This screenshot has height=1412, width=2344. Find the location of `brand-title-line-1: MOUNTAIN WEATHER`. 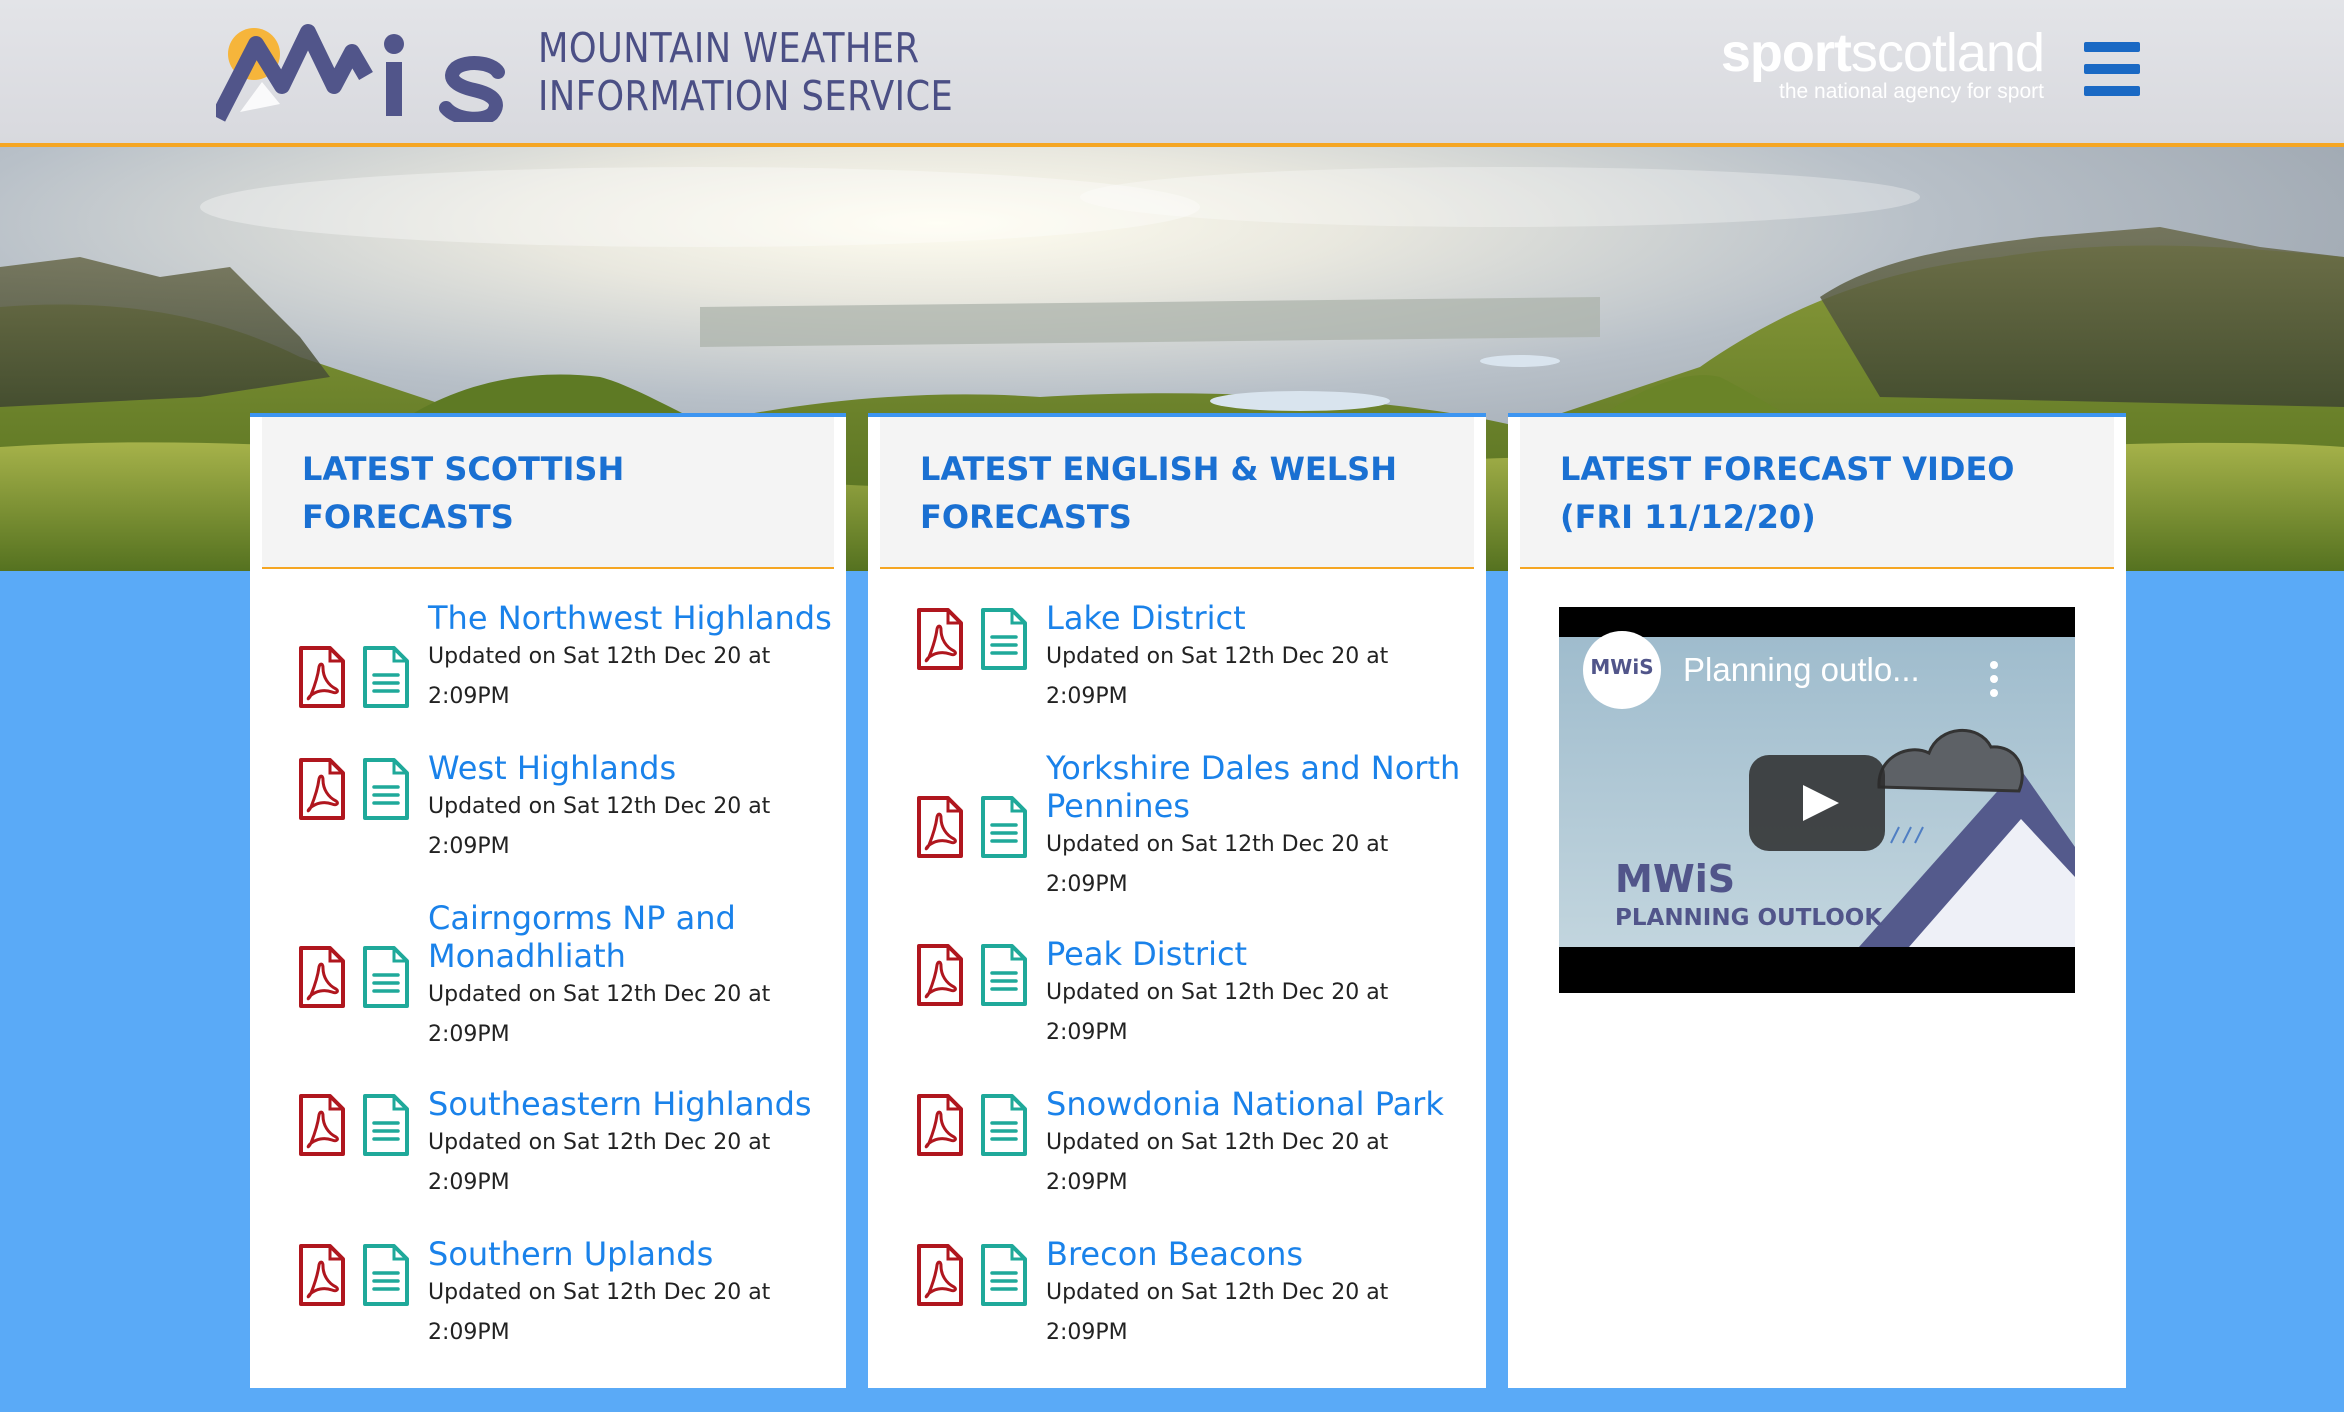

brand-title-line-1: MOUNTAIN WEATHER is located at coordinates (729, 48).